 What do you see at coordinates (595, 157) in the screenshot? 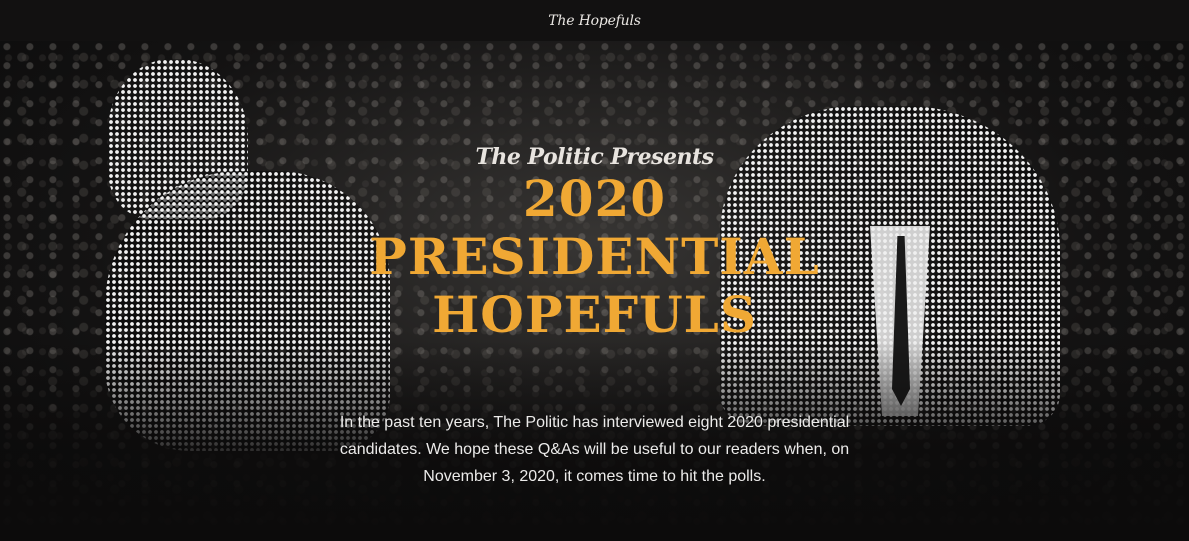
I see `presents-subtitle: The Politic Presents` at bounding box center [595, 157].